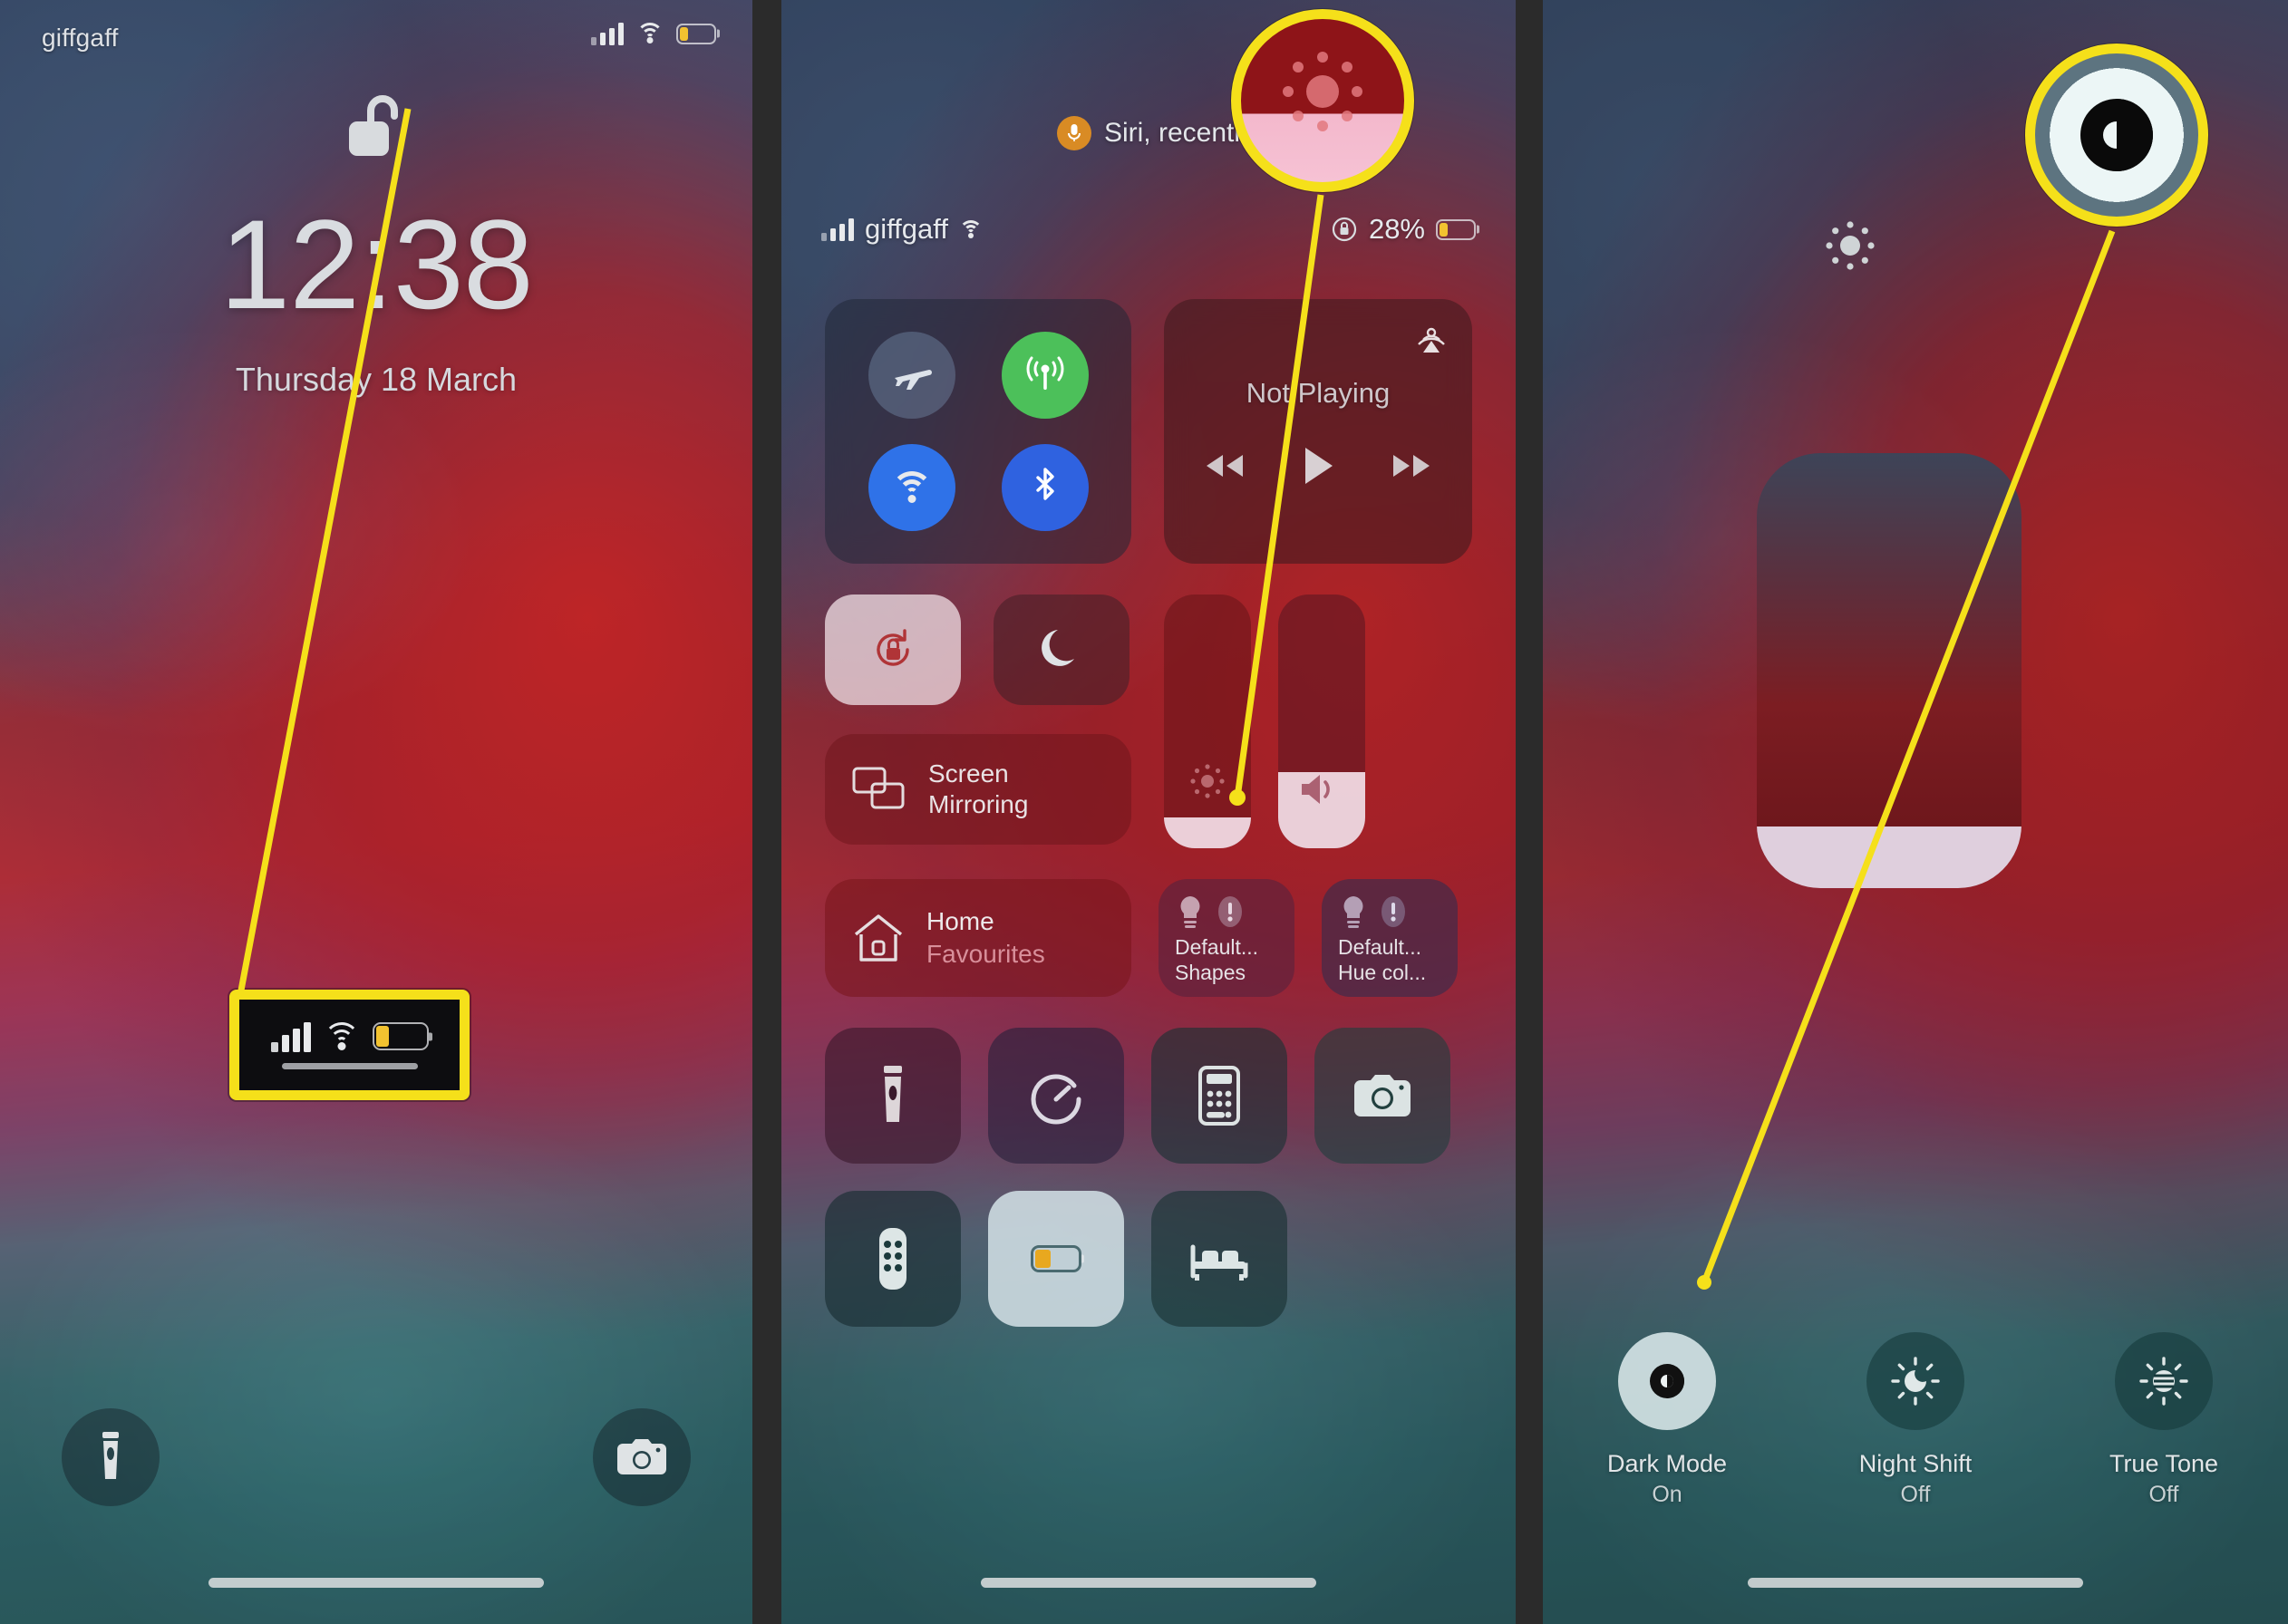  I want to click on lock-screen-time: 12:38, so click(376, 264).